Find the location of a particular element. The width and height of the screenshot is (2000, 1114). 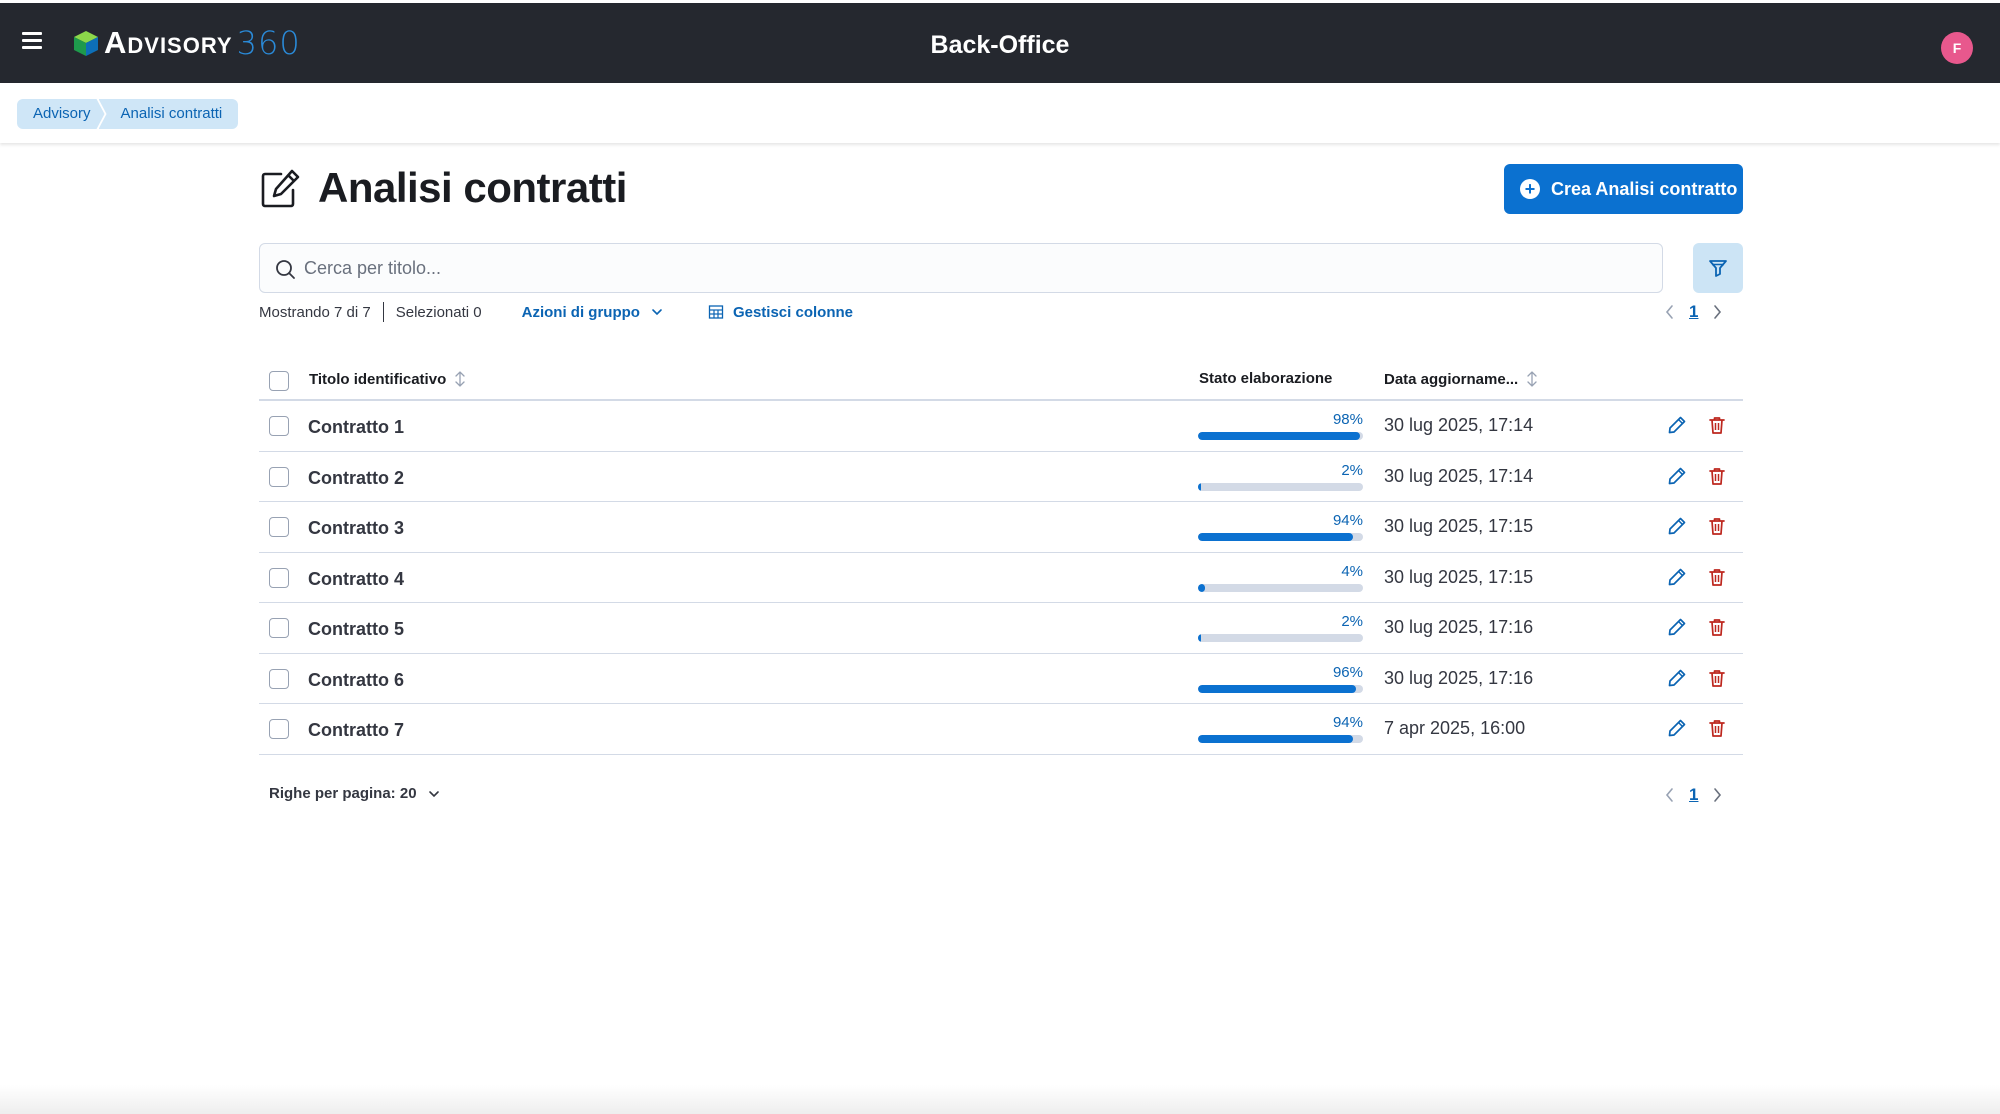

table-row: Contratto 3 94% 30 lug 2025, 17:15 is located at coordinates (1001, 527).